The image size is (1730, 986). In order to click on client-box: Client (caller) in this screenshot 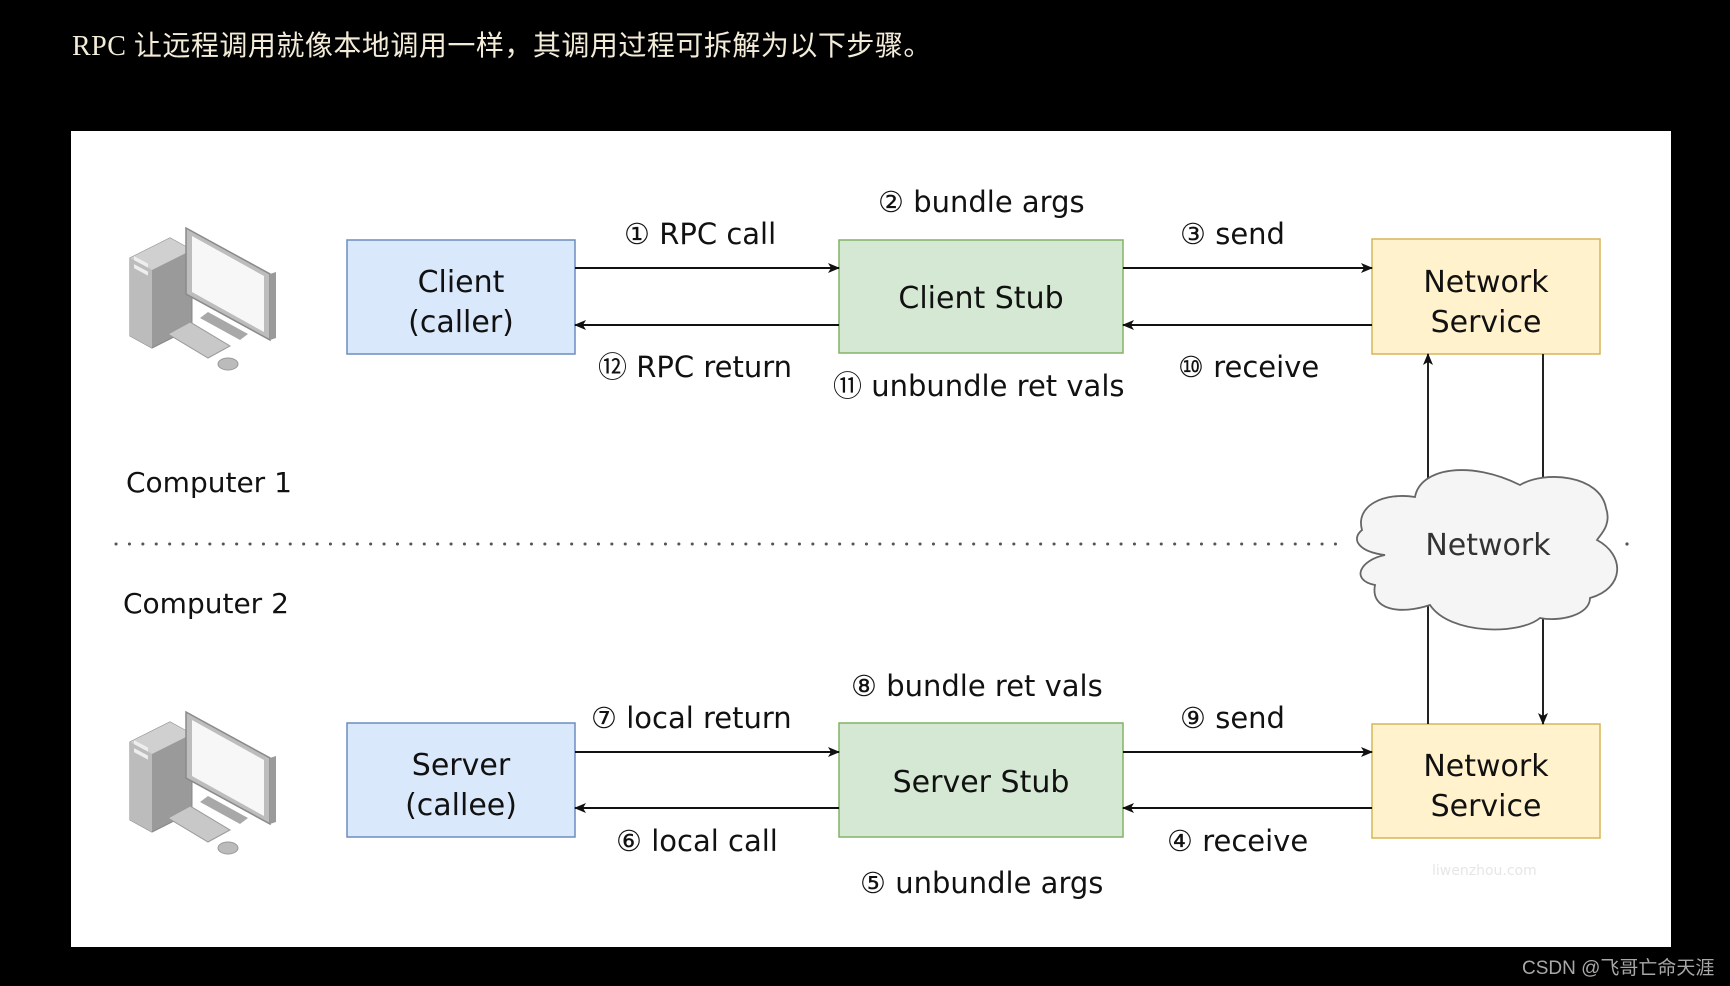, I will do `click(461, 297)`.